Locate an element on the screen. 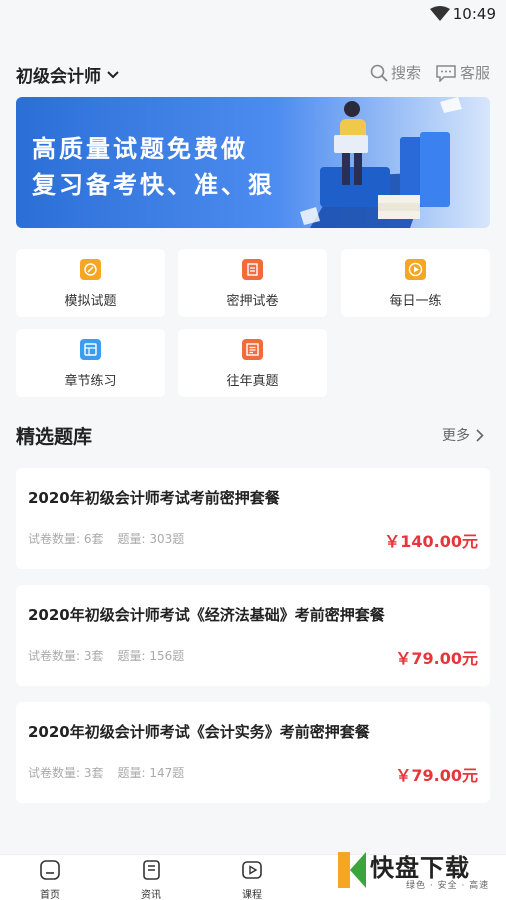  tile-chapter-practice: 章节练习 is located at coordinates (90, 363).